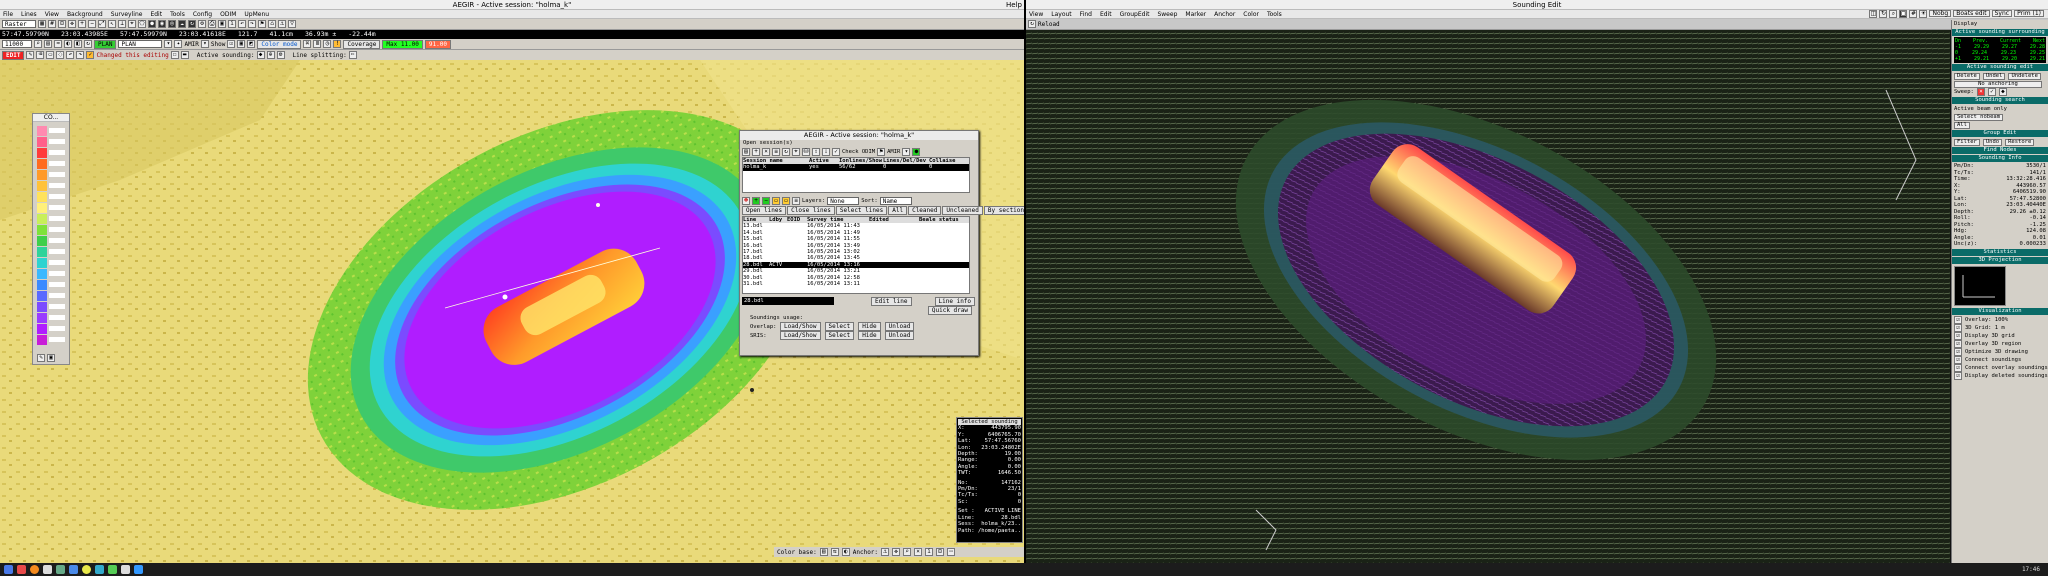  I want to click on odim-flag-icon: ⚑, so click(881, 152).